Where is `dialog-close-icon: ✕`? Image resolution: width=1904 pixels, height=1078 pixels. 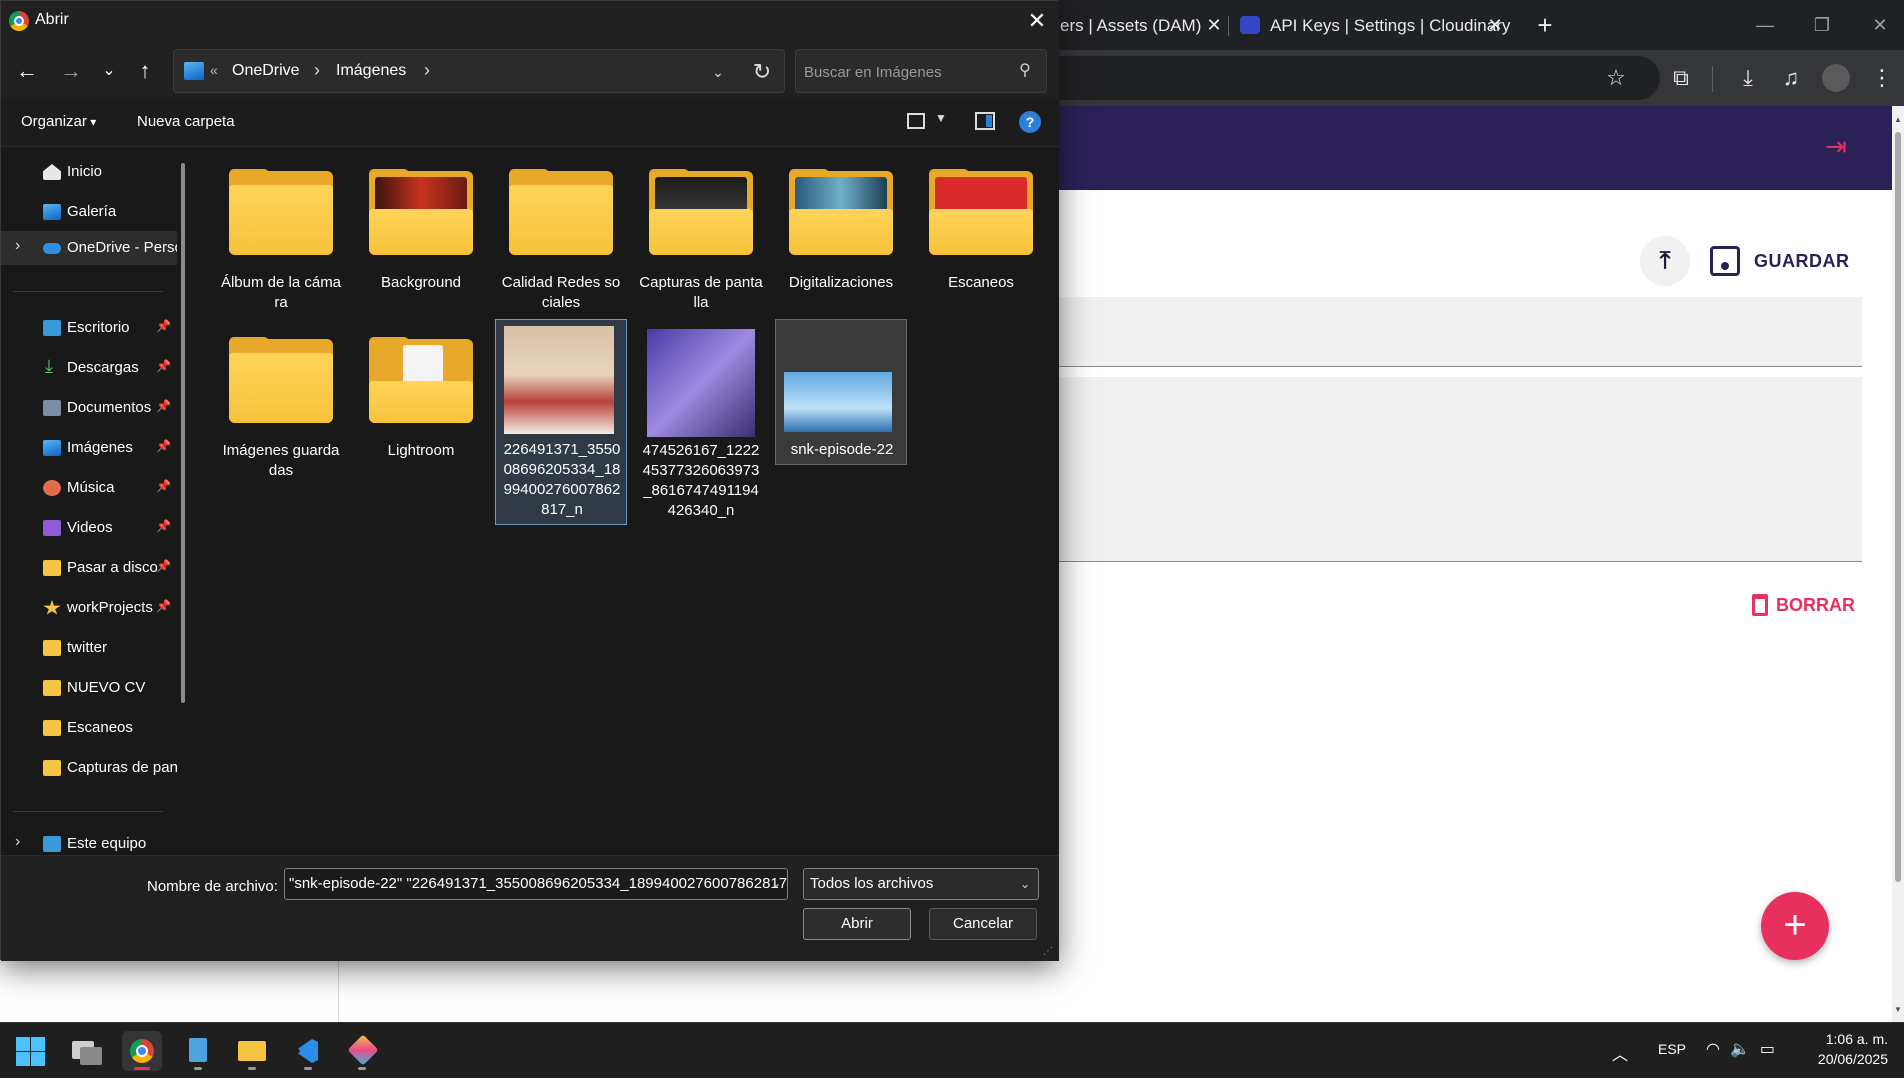
dialog-close-icon: ✕ is located at coordinates (1037, 21).